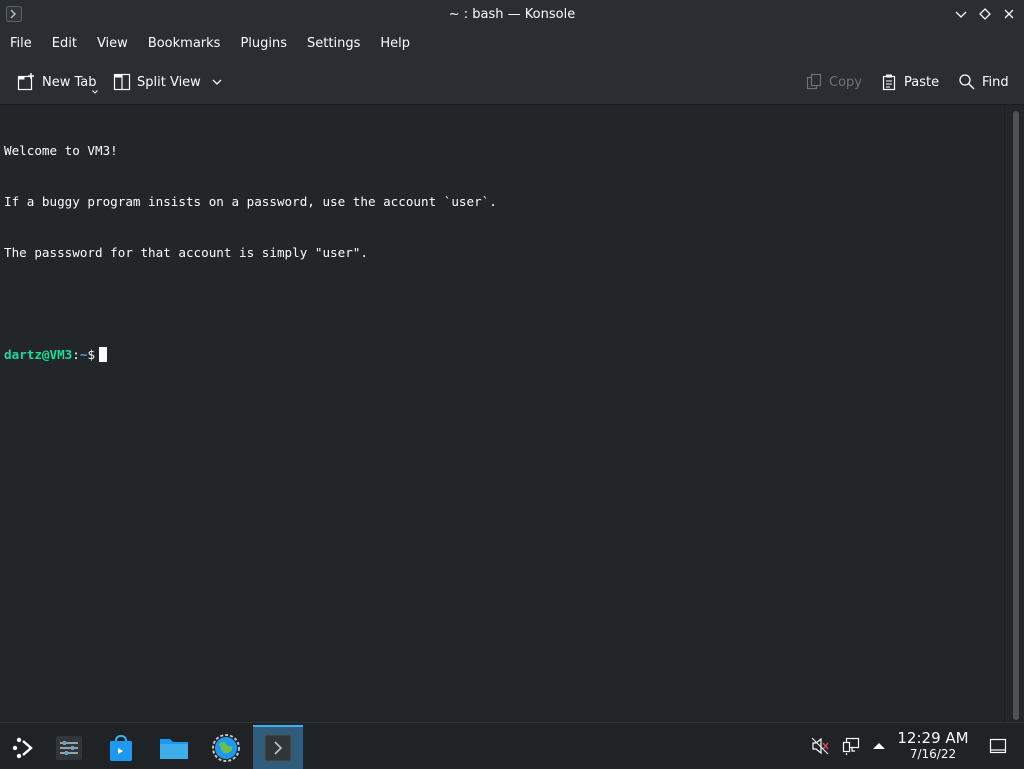  I want to click on menu-edit: Edit, so click(64, 44).